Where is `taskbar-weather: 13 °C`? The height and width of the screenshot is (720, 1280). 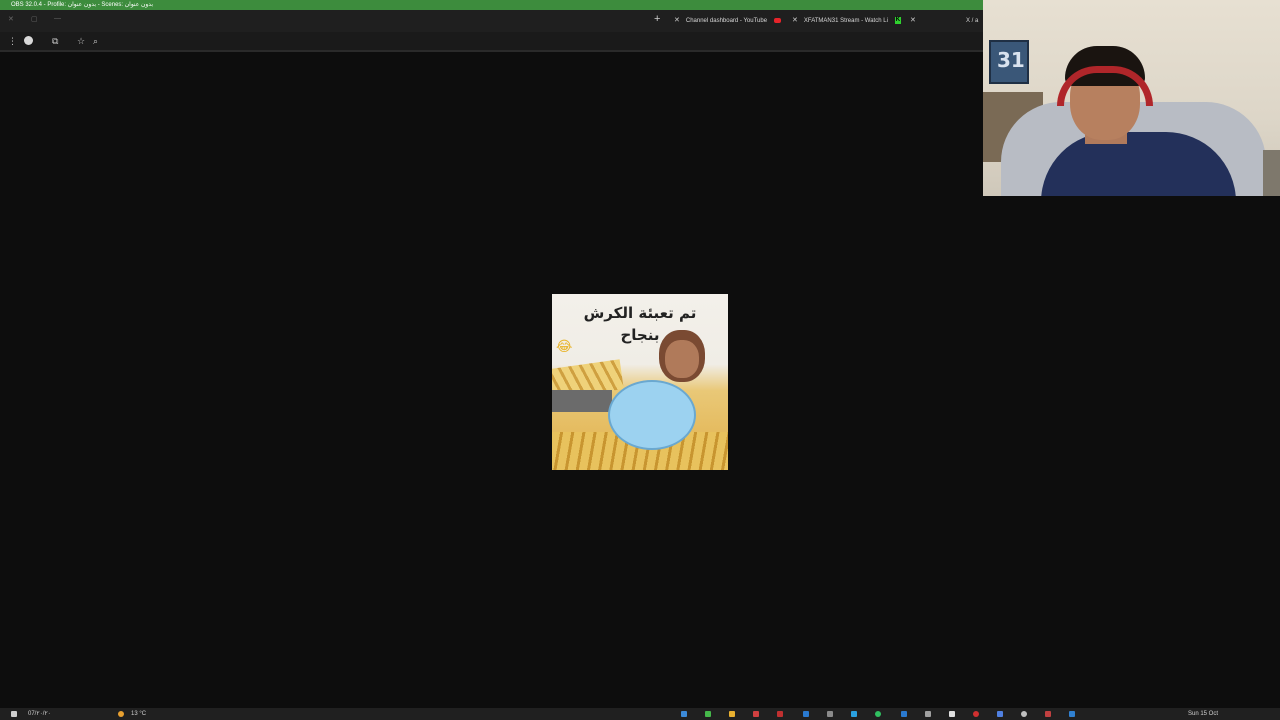 taskbar-weather: 13 °C is located at coordinates (139, 714).